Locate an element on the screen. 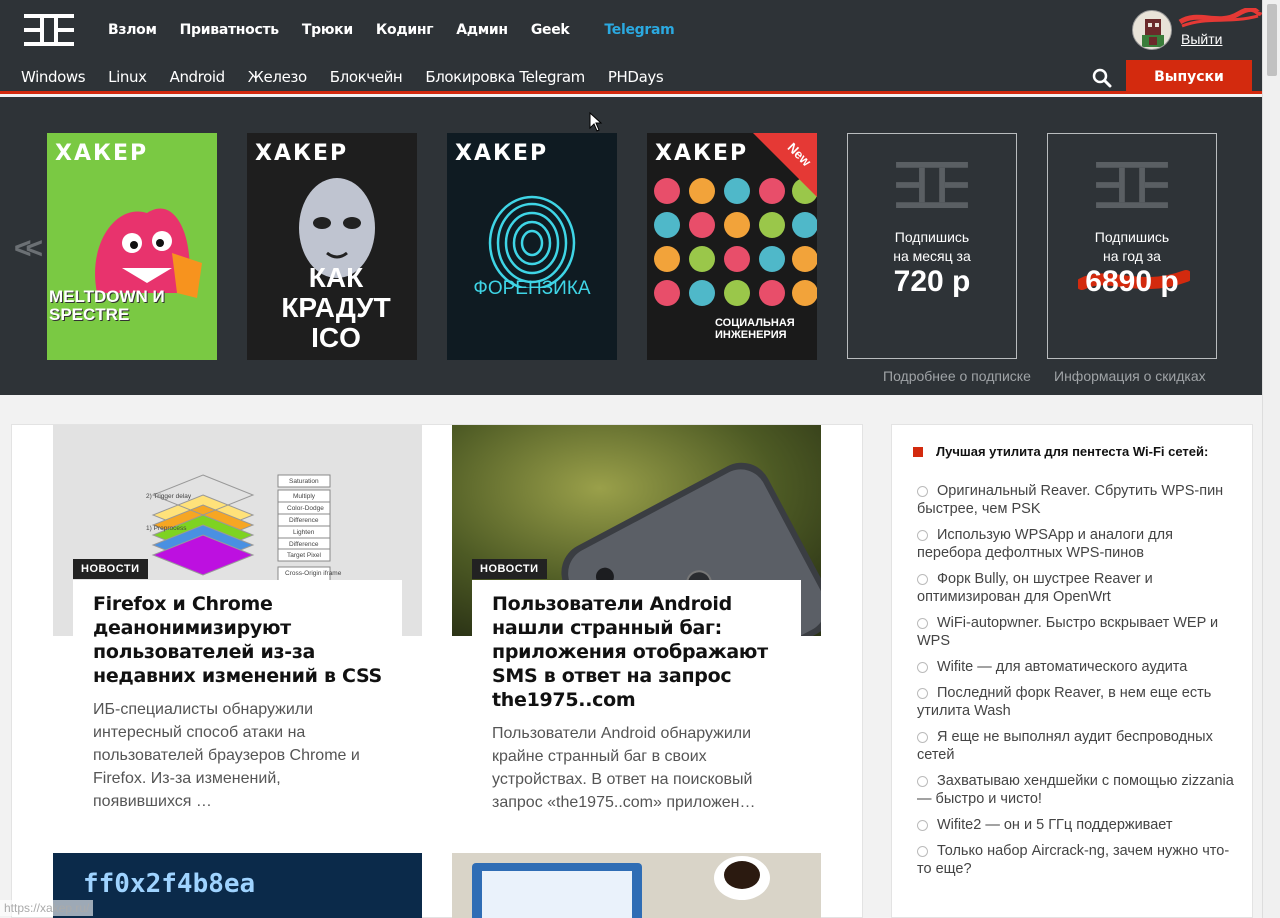  subscribe-year-box: Подпишись на год за 6890 р is located at coordinates (1132, 246).